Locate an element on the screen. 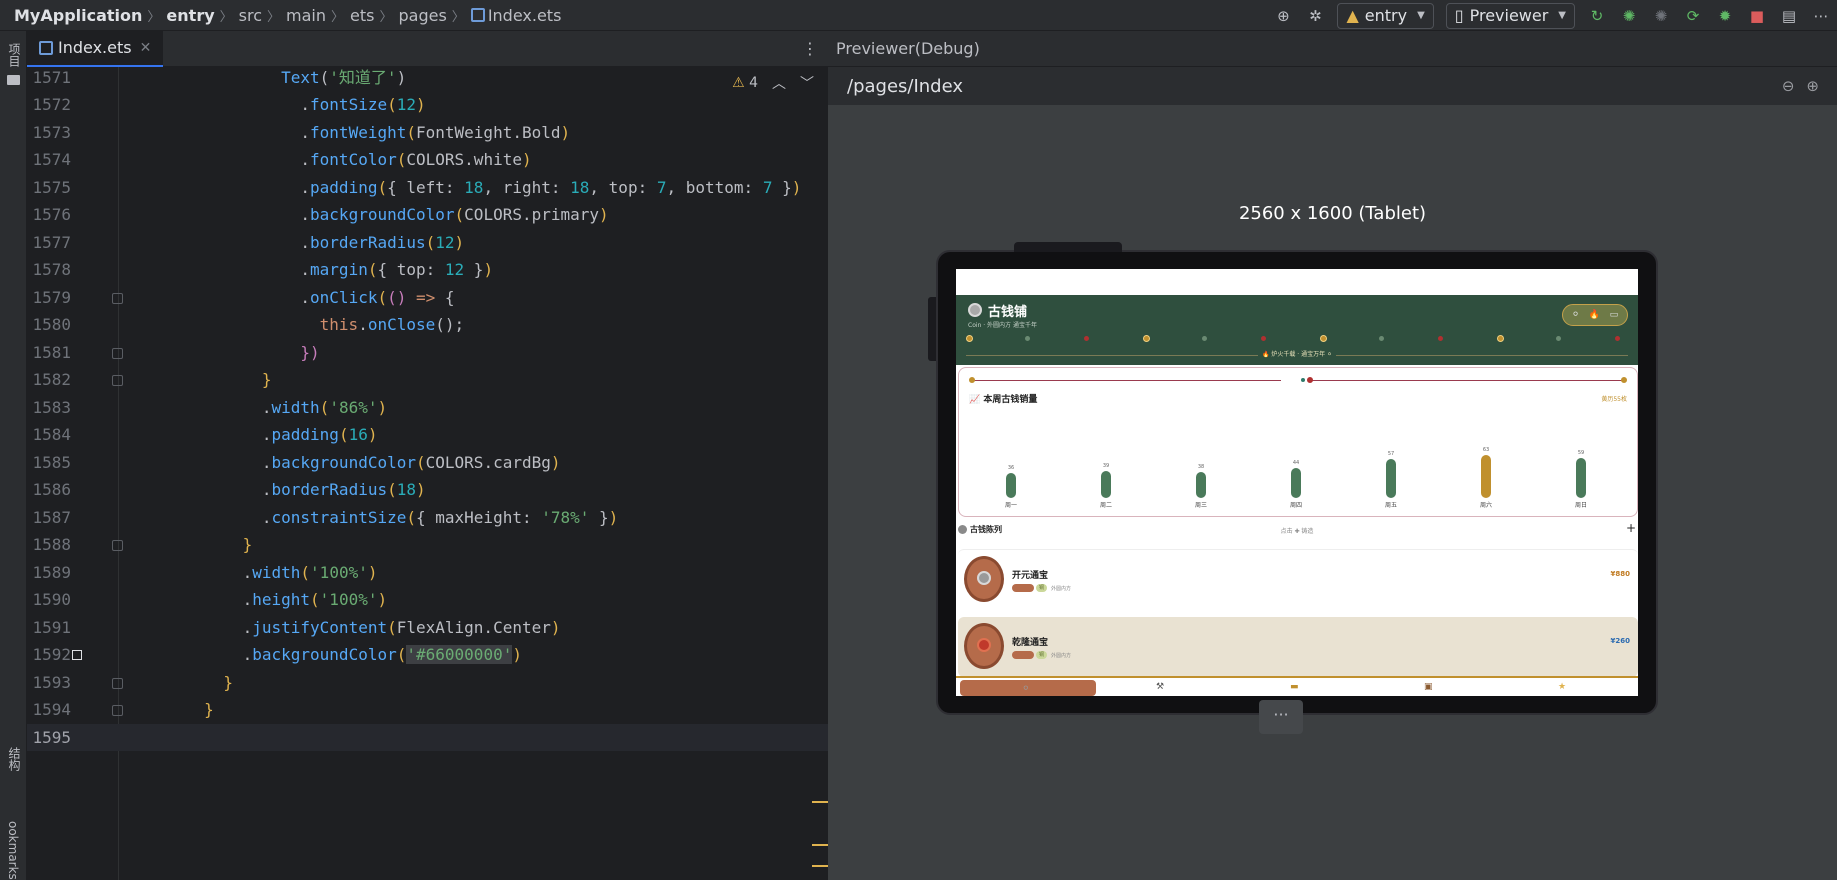 The height and width of the screenshot is (880, 1837). code-line: 1590 .height('100%') is located at coordinates (427, 600).